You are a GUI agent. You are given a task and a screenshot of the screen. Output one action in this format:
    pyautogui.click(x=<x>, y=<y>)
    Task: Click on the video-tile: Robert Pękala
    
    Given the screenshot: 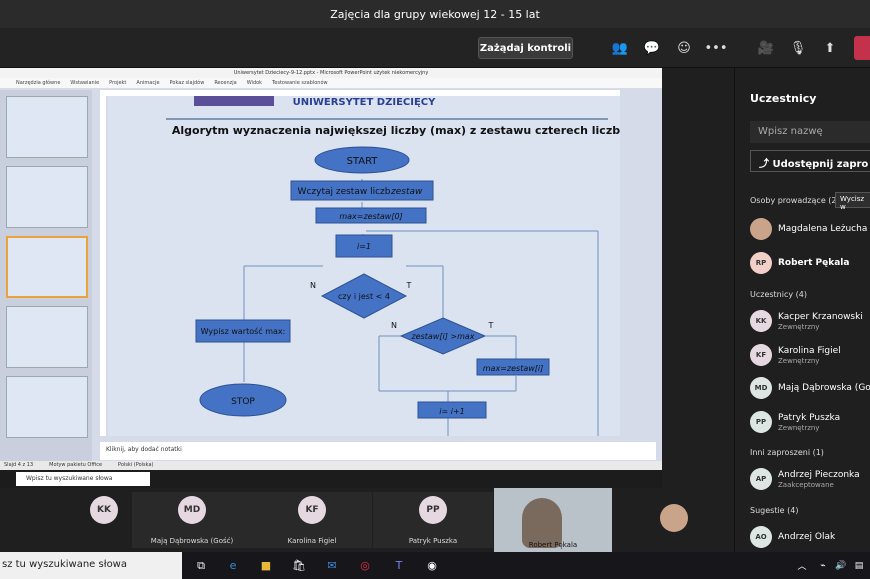 What is the action you would take?
    pyautogui.click(x=553, y=520)
    